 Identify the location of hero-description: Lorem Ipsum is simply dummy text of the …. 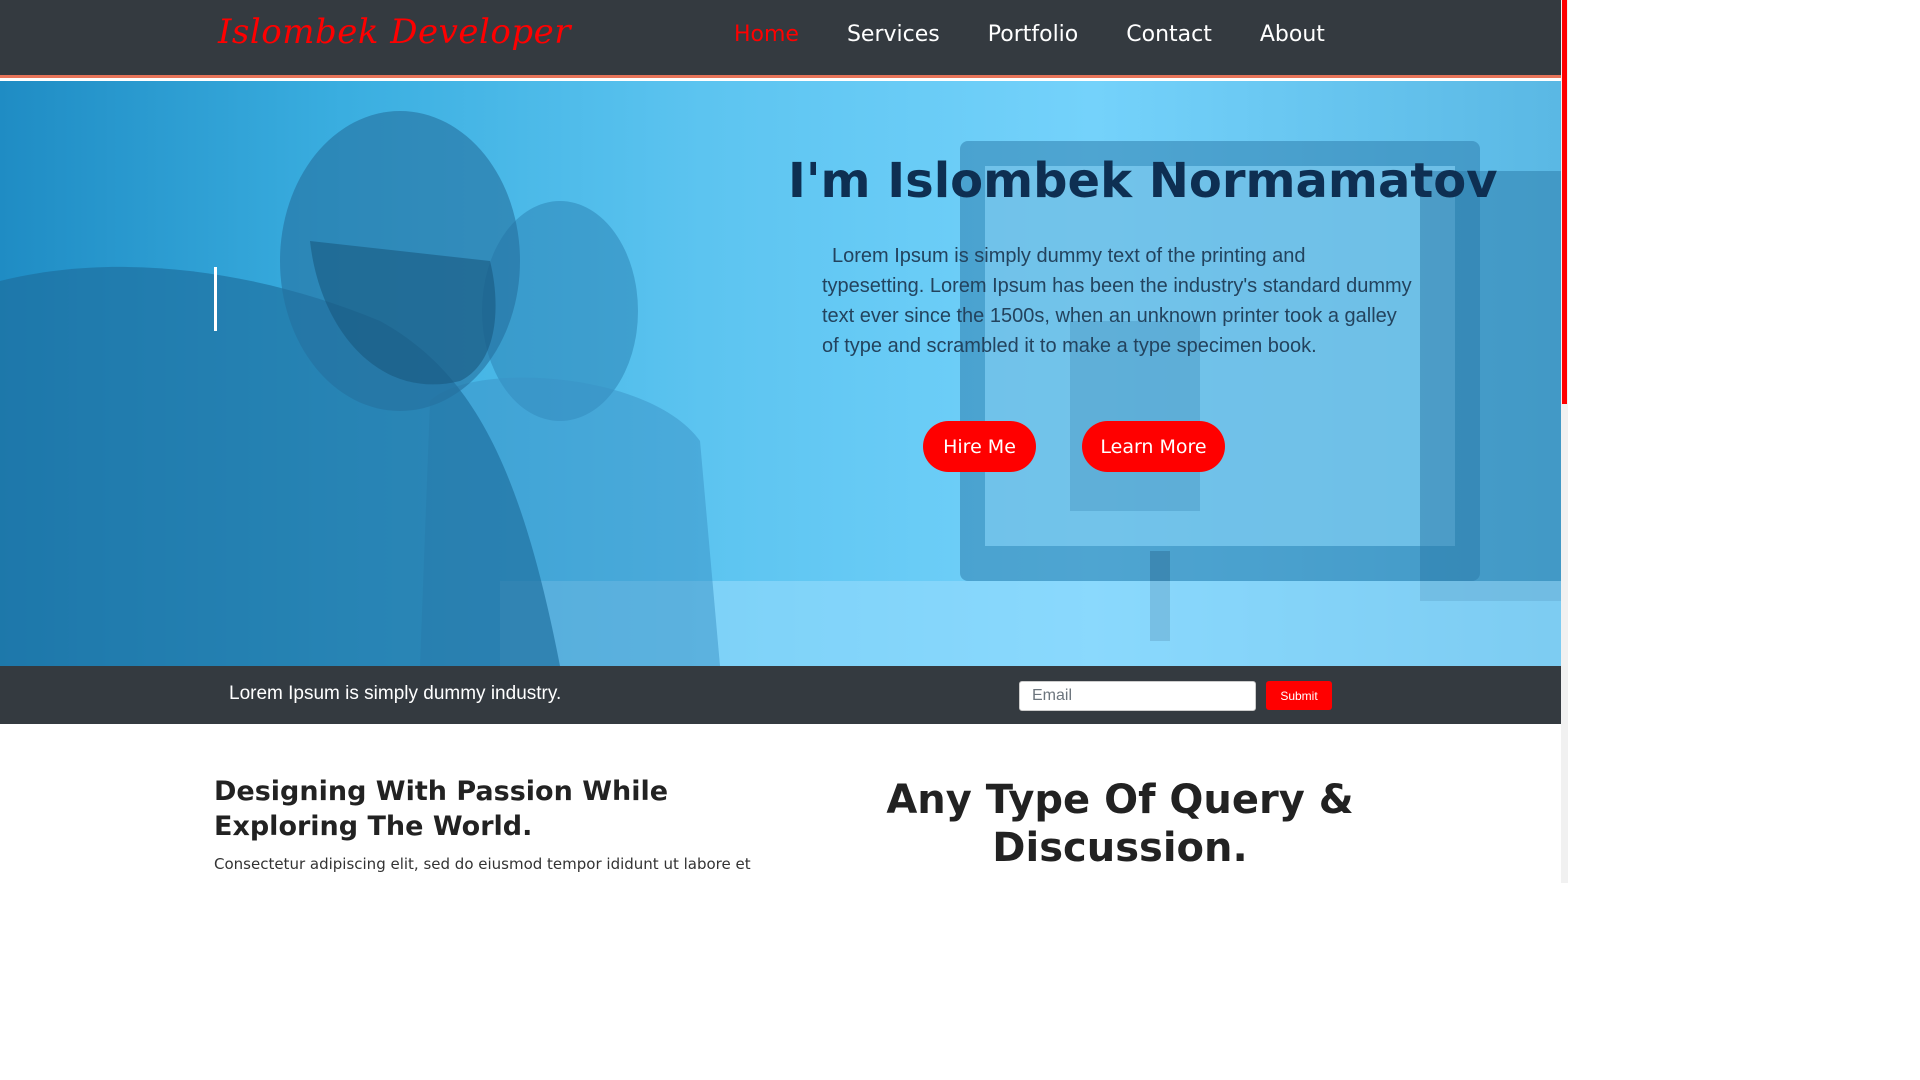
(1117, 301).